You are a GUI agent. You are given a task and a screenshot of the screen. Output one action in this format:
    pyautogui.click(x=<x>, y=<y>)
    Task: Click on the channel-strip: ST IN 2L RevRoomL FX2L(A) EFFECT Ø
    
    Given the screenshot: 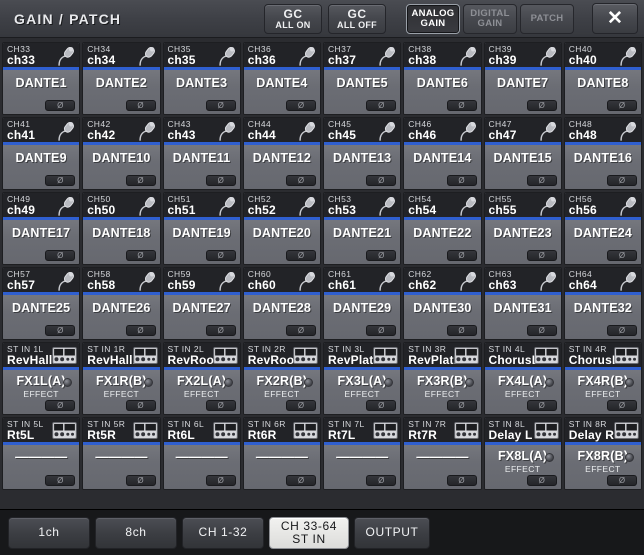 What is the action you would take?
    pyautogui.click(x=201, y=378)
    